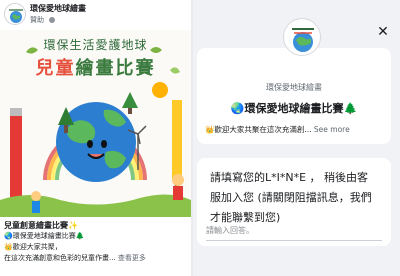 This screenshot has height=276, width=400. I want to click on question-line: 服加入您 (請關閉阻擋訊息，我們, so click(291, 197).